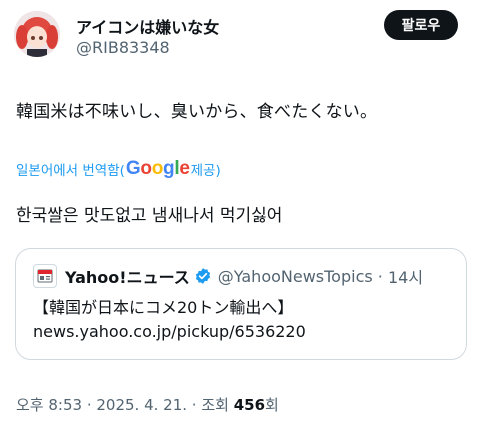 The height and width of the screenshot is (426, 480). What do you see at coordinates (203, 276) in the screenshot?
I see `verified-badge-icon` at bounding box center [203, 276].